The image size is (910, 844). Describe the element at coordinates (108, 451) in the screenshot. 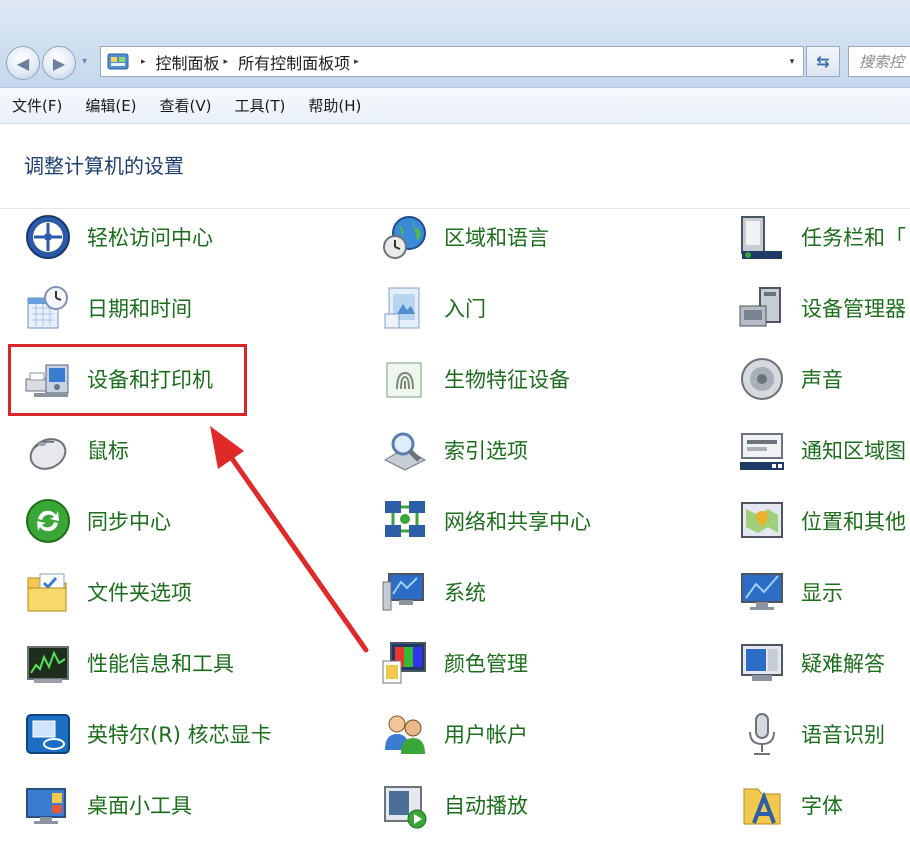

I see `item-label: 鼠标` at that location.